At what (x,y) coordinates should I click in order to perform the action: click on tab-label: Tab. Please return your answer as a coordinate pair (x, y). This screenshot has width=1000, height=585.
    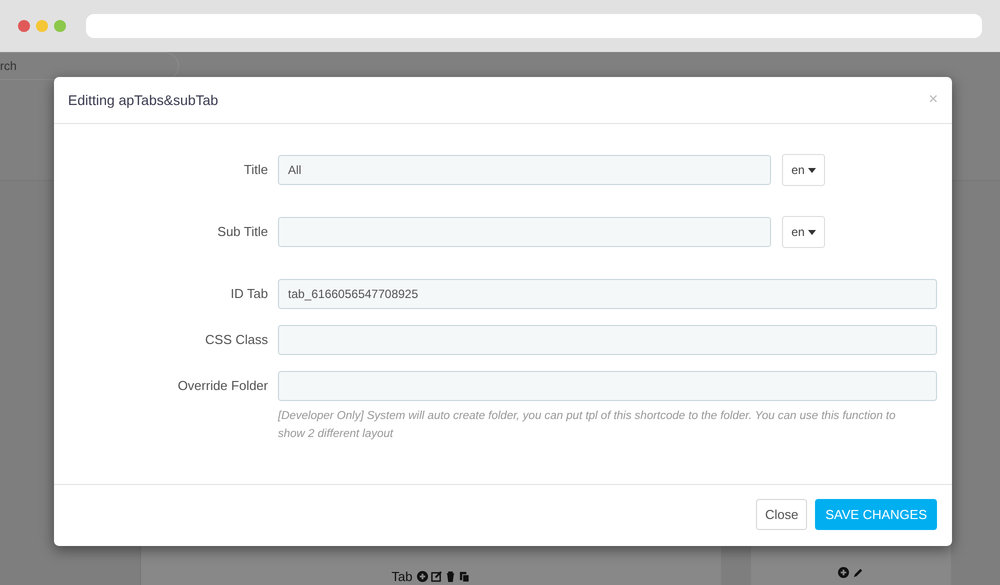
    Looking at the image, I should click on (402, 576).